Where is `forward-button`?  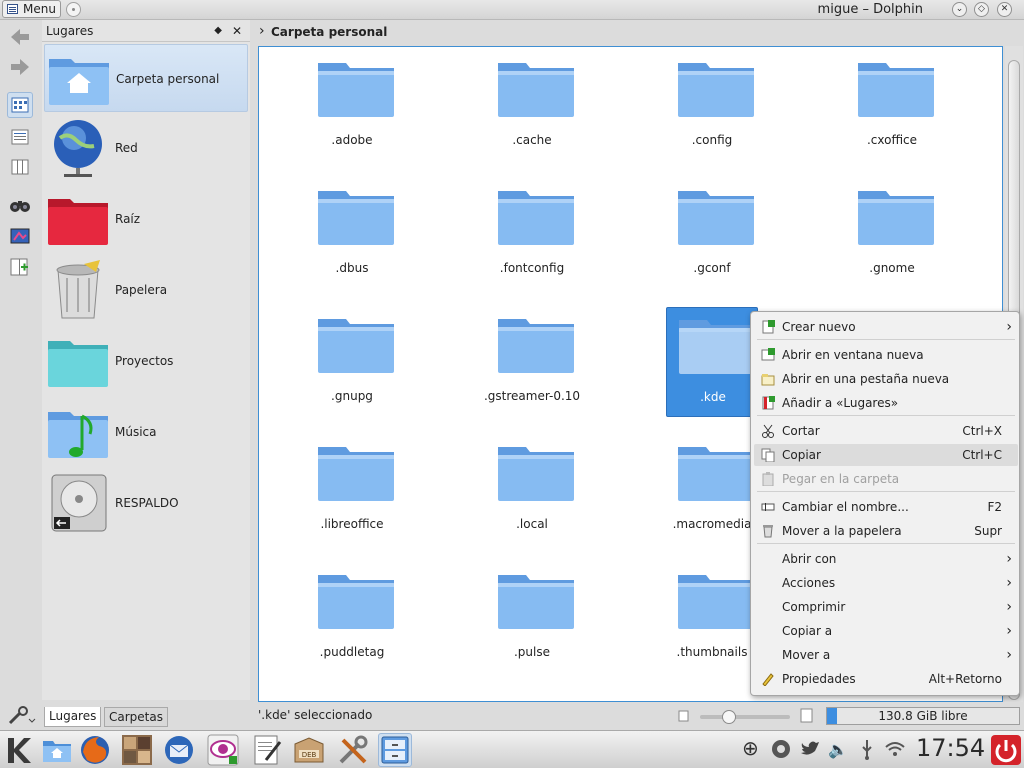 forward-button is located at coordinates (20, 67).